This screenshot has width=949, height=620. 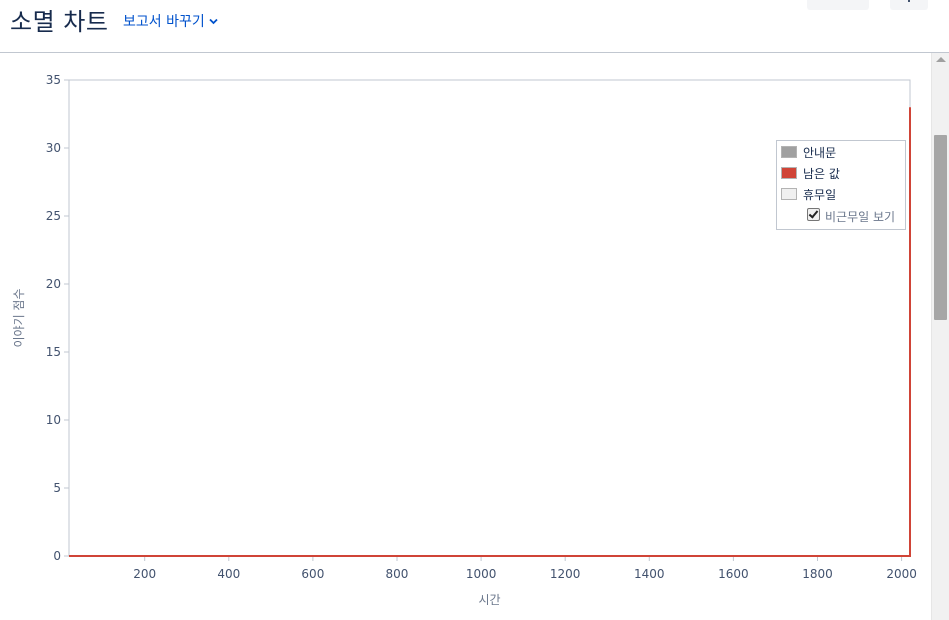 What do you see at coordinates (489, 600) in the screenshot?
I see `x-axis-label: 시간` at bounding box center [489, 600].